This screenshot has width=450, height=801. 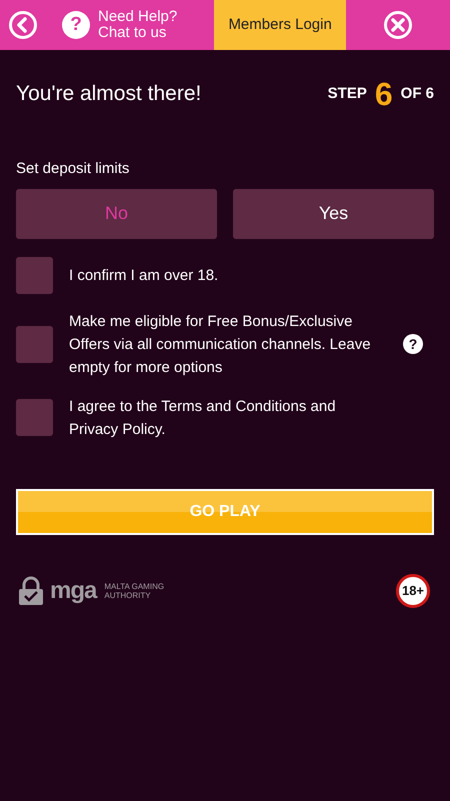 I want to click on help-text: Need Help? Chat to us, so click(x=138, y=25).